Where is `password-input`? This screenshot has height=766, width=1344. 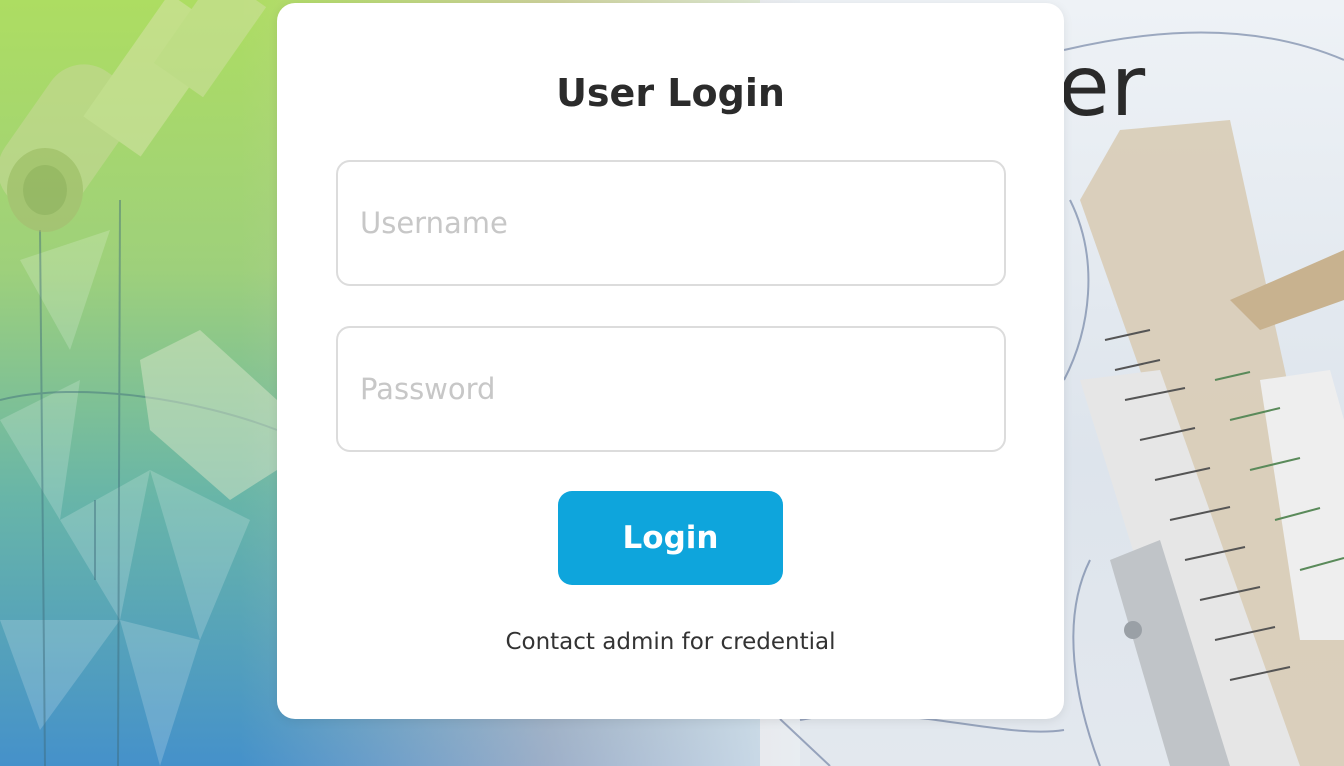
password-input is located at coordinates (671, 389).